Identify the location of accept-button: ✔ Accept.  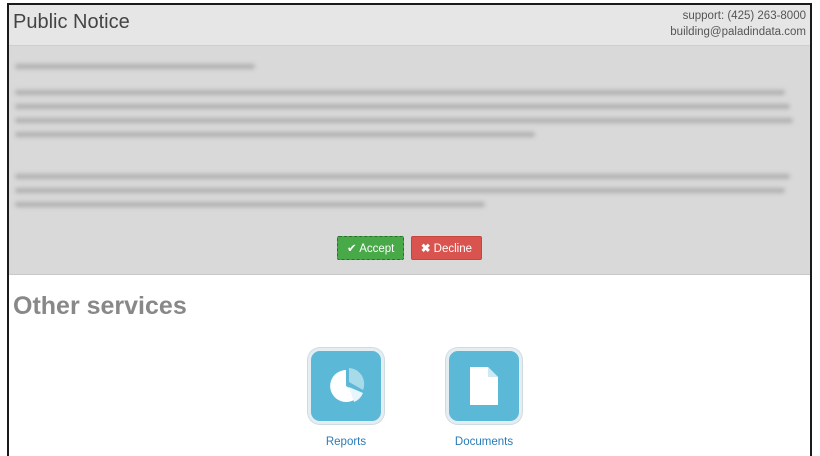
(370, 248).